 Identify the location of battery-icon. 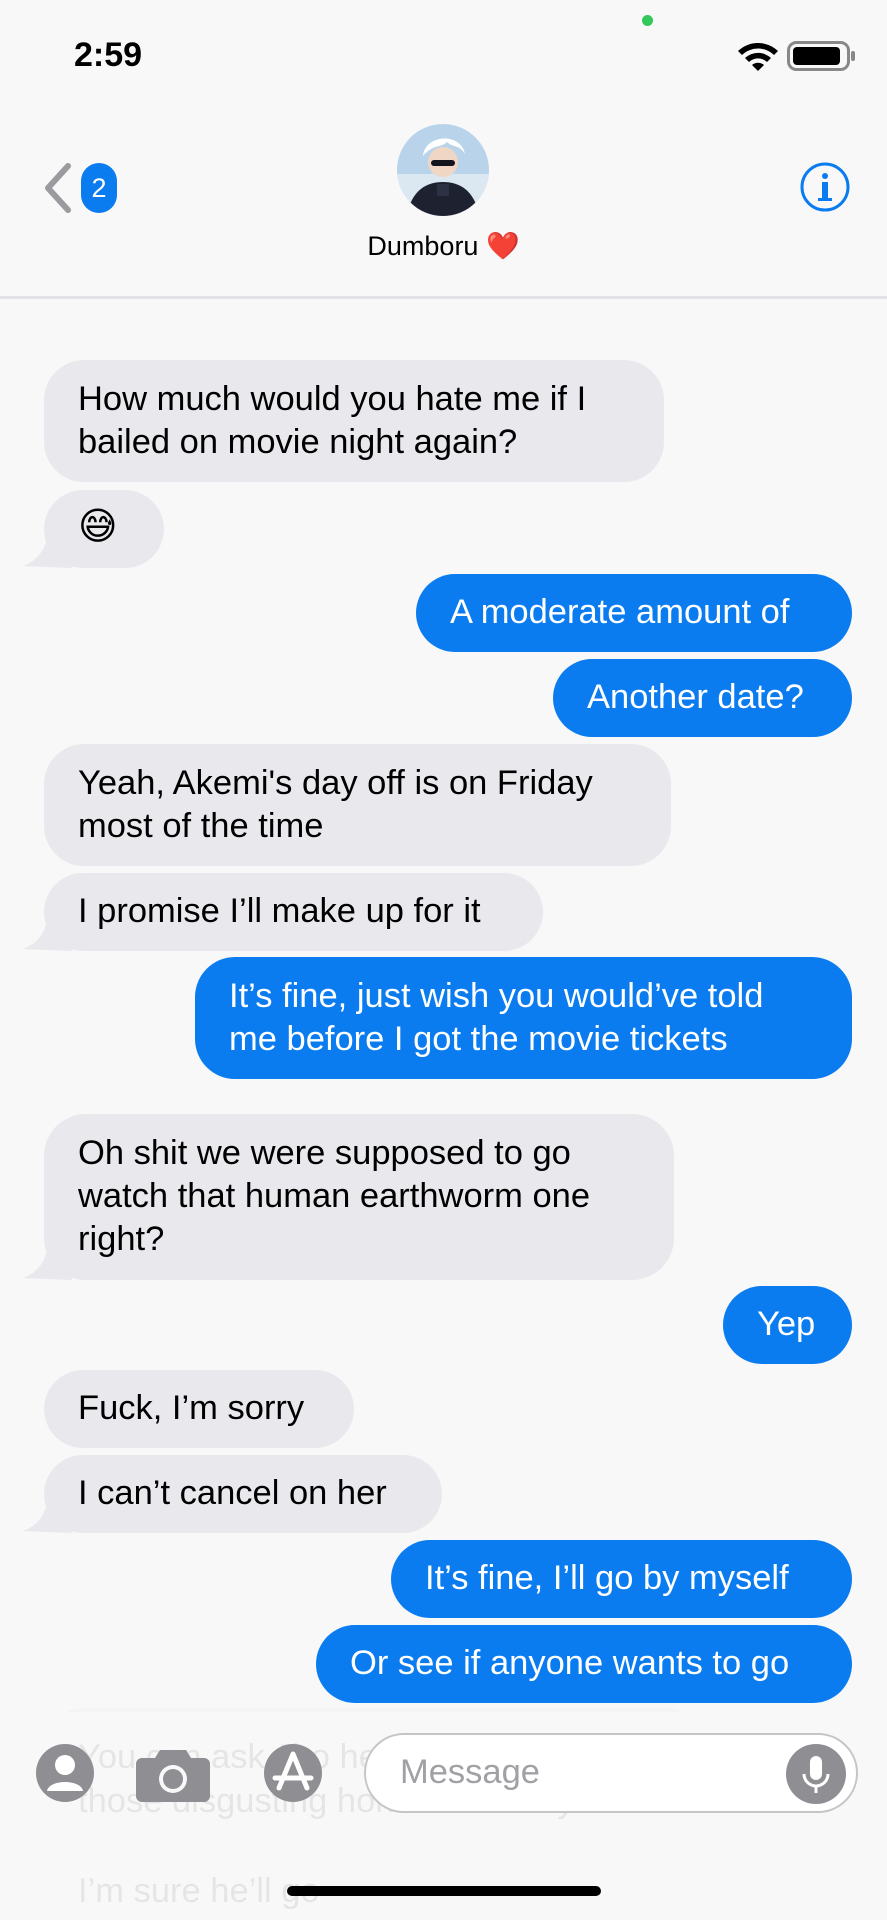
(821, 56).